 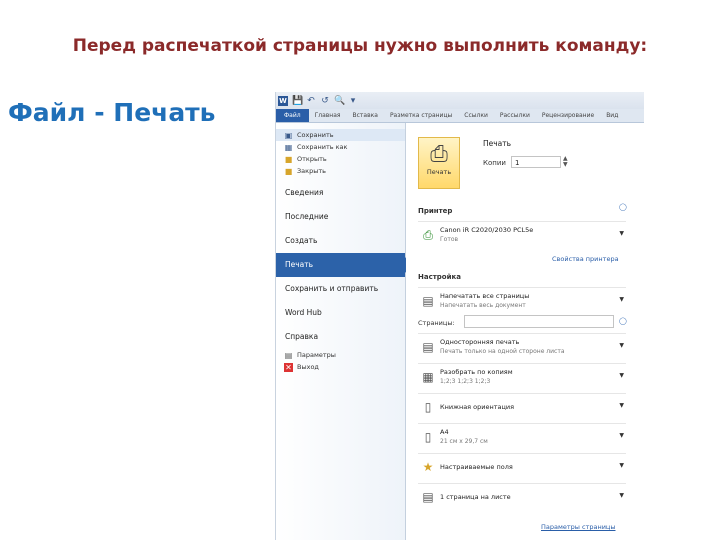 I want to click on paper-icon: ▯, so click(x=428, y=437).